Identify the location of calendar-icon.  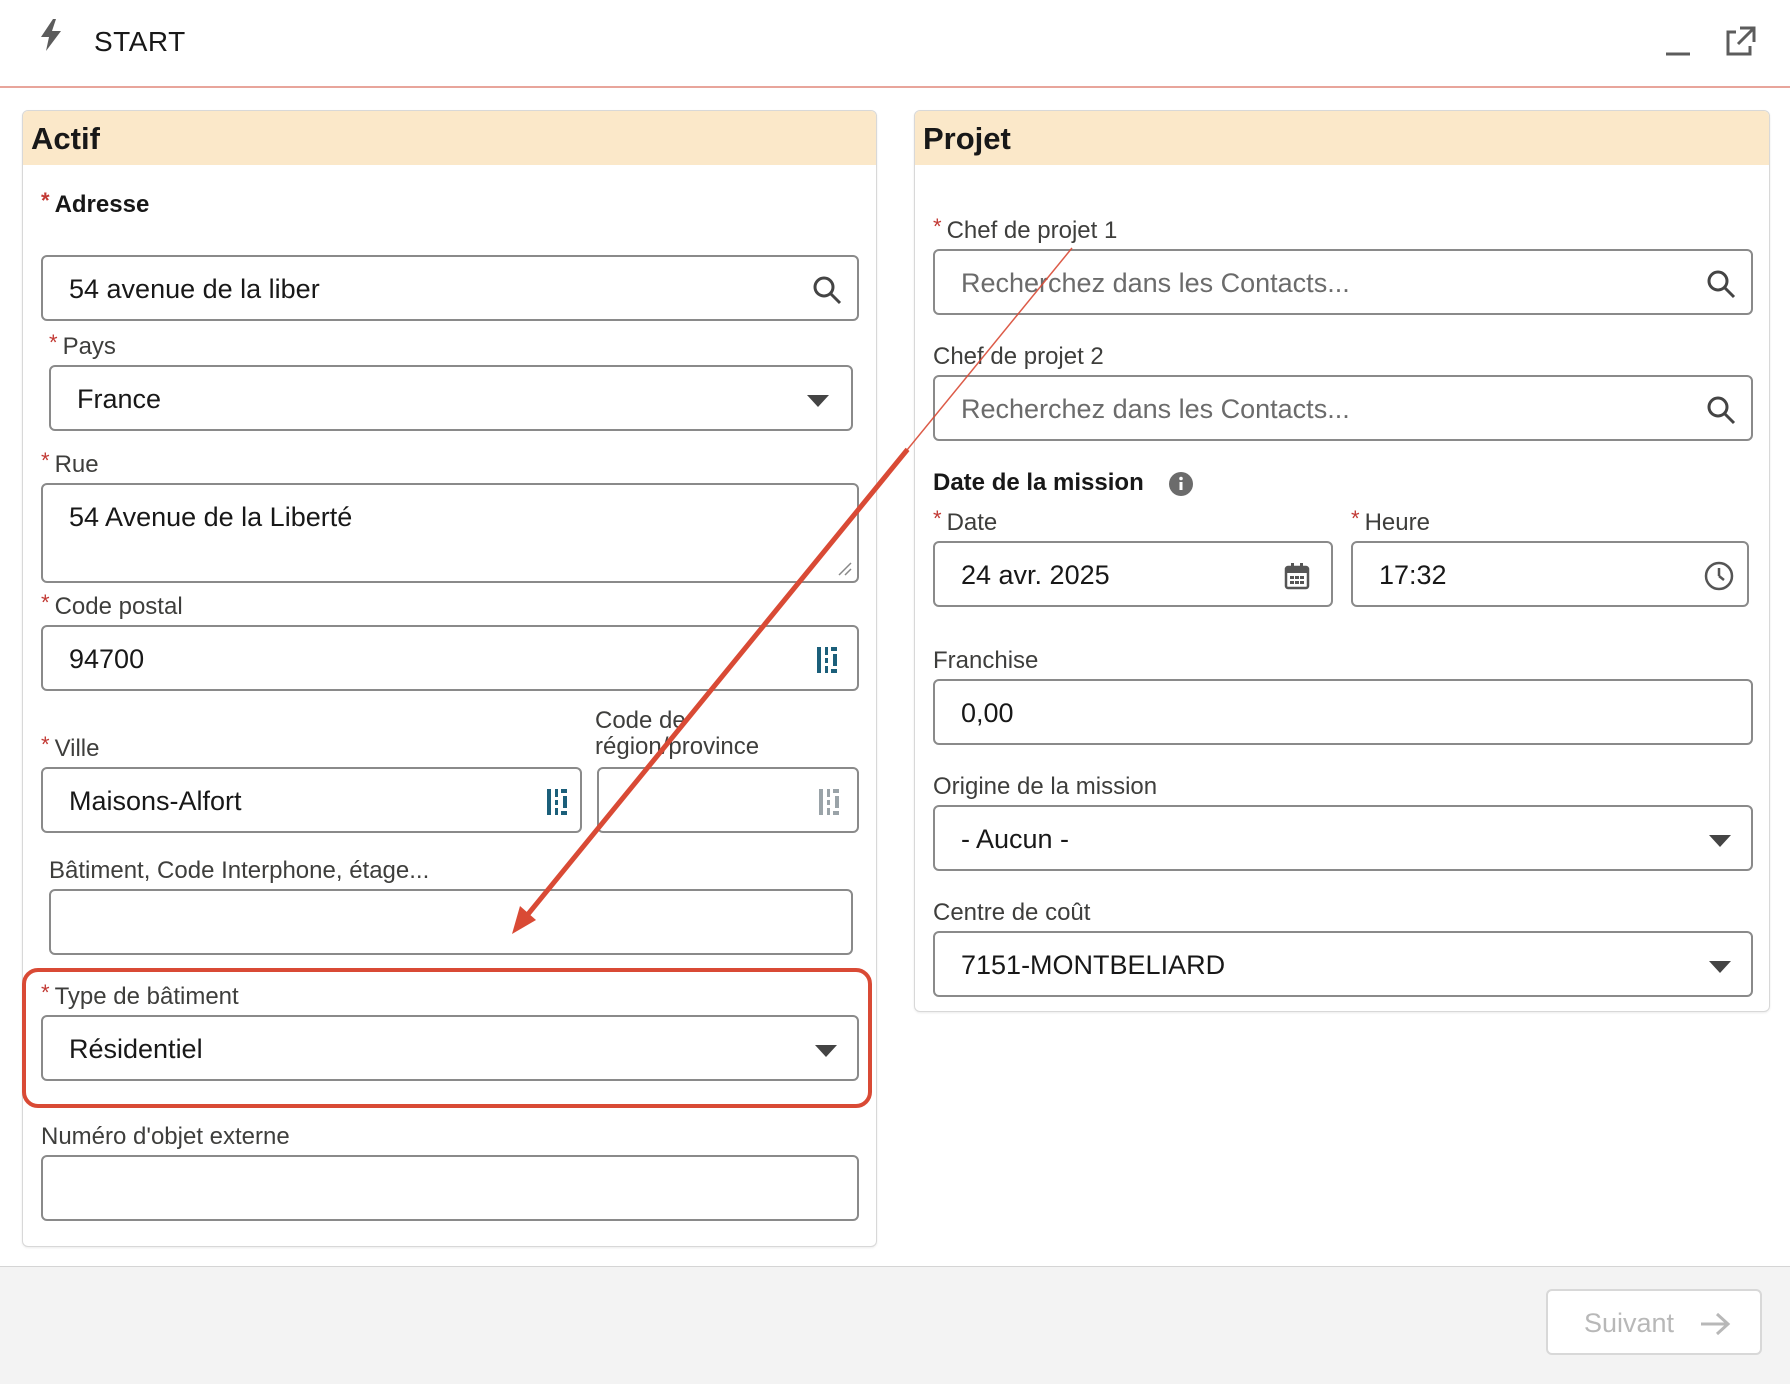
(1297, 576).